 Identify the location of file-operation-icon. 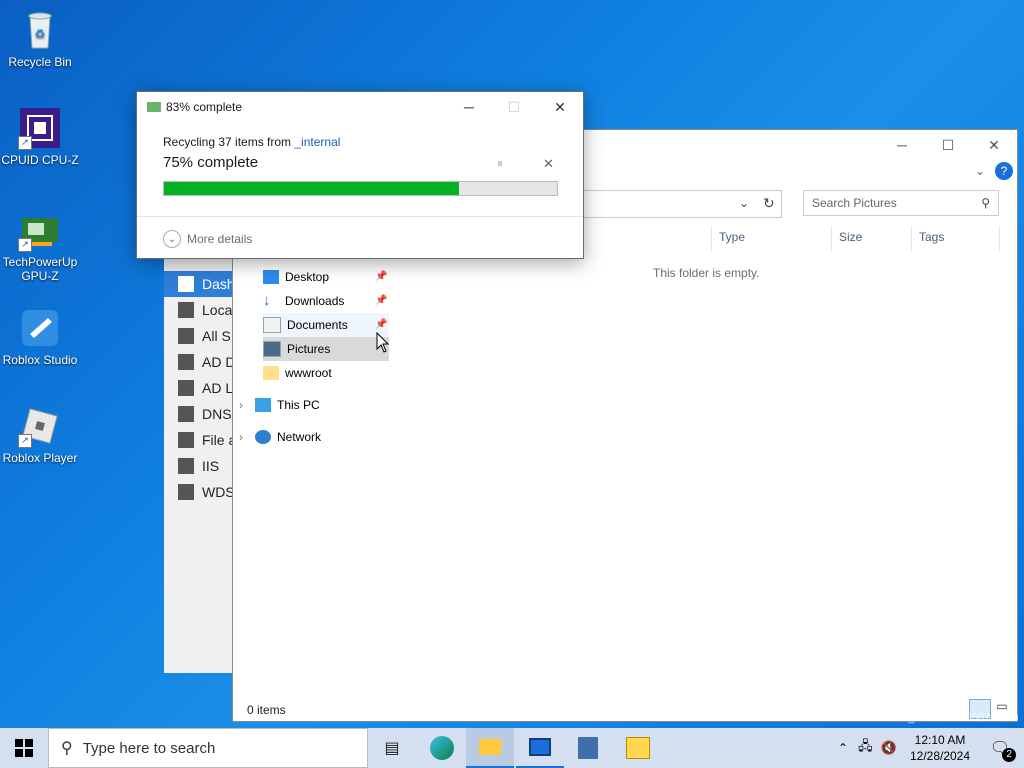
(154, 107).